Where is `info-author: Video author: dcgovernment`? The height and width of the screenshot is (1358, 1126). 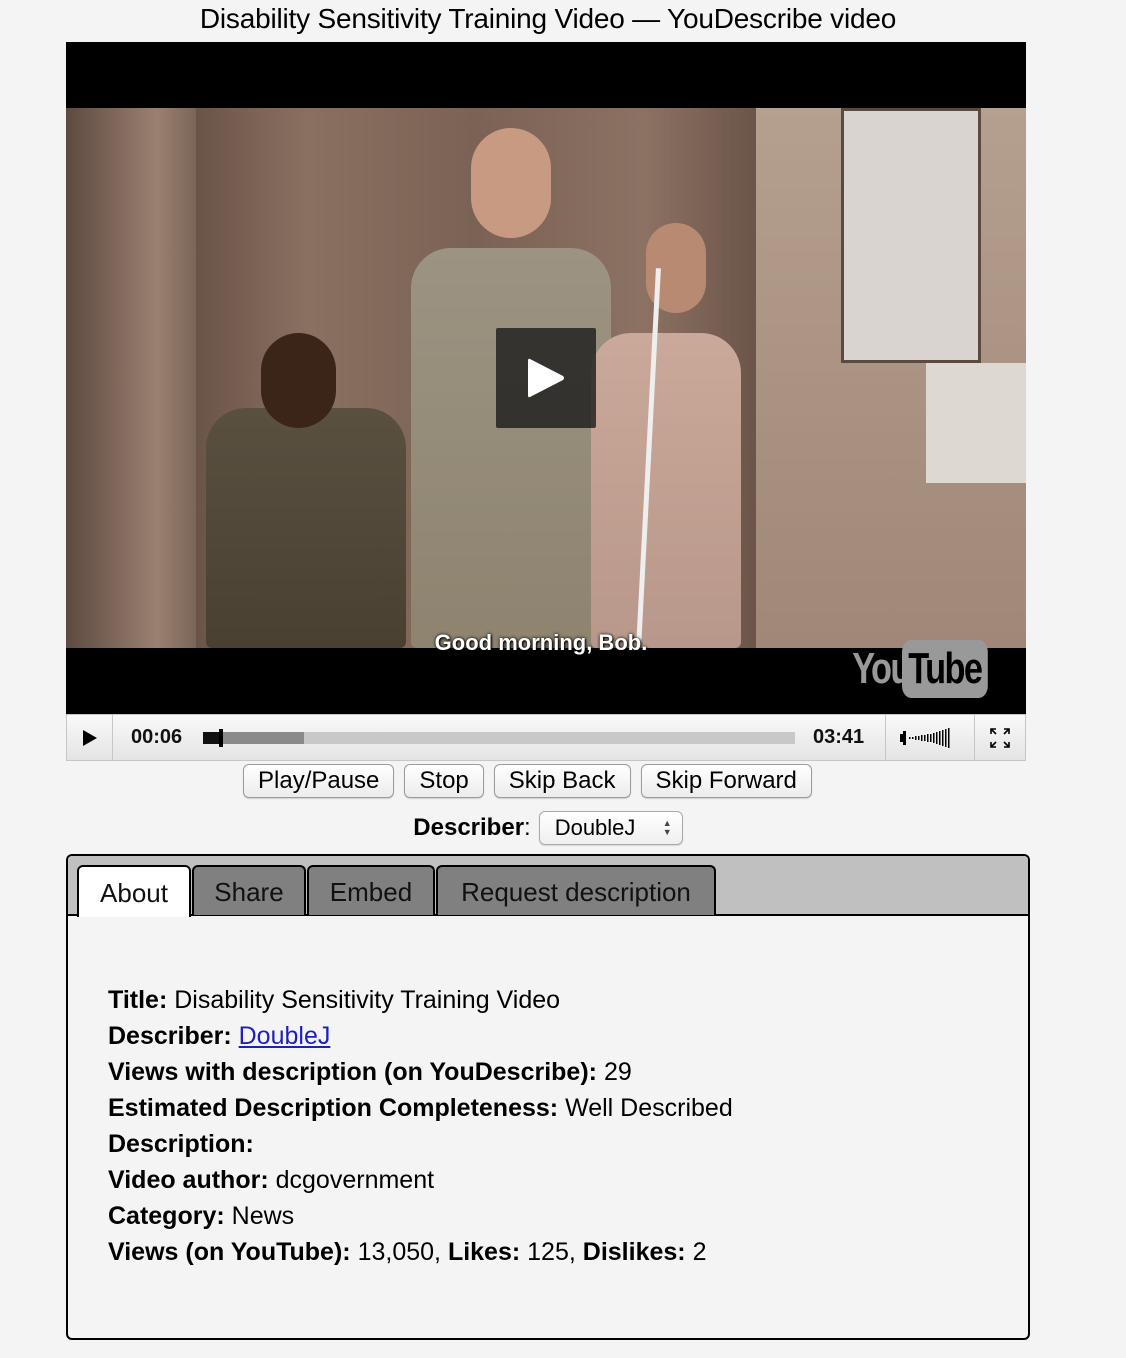 info-author: Video author: dcgovernment is located at coordinates (420, 1180).